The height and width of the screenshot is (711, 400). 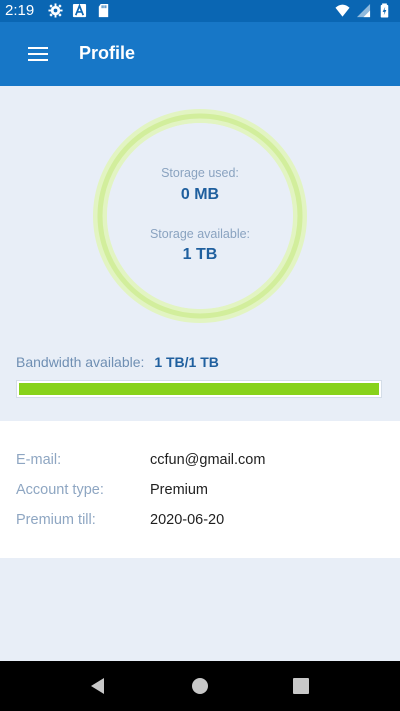 I want to click on email-value: ccfun@gmail.com, so click(x=208, y=460).